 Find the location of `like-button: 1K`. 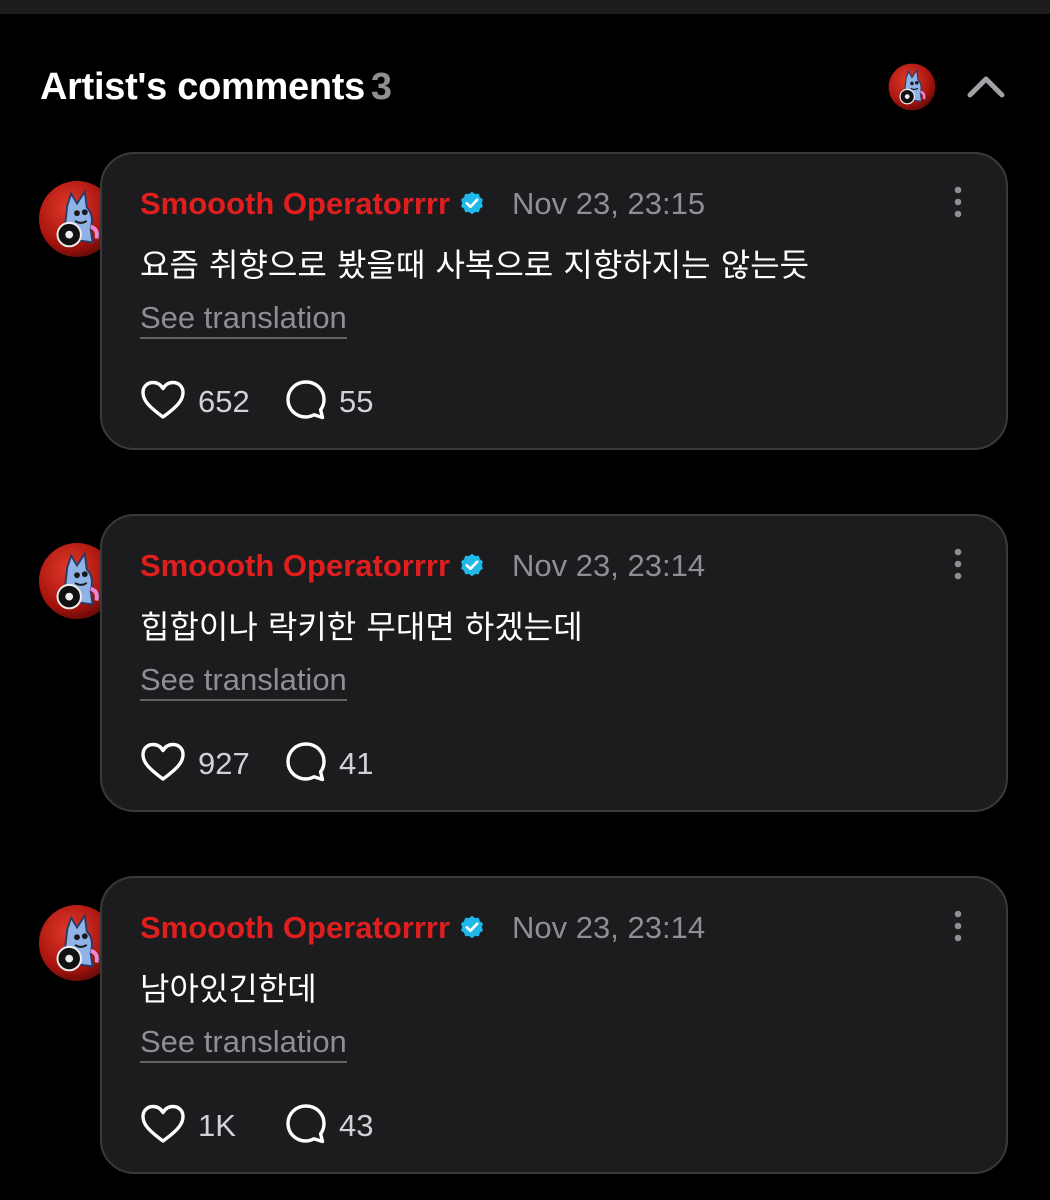

like-button: 1K is located at coordinates (212, 1126).